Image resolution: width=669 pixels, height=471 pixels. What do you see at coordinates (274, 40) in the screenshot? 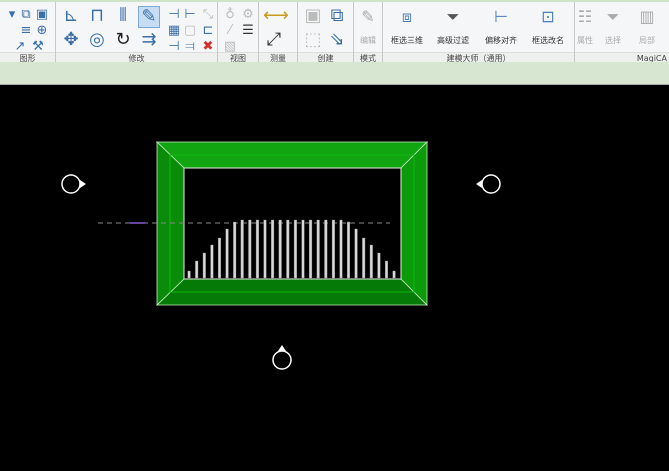
I see `measure-aligned-icon: ⤢` at bounding box center [274, 40].